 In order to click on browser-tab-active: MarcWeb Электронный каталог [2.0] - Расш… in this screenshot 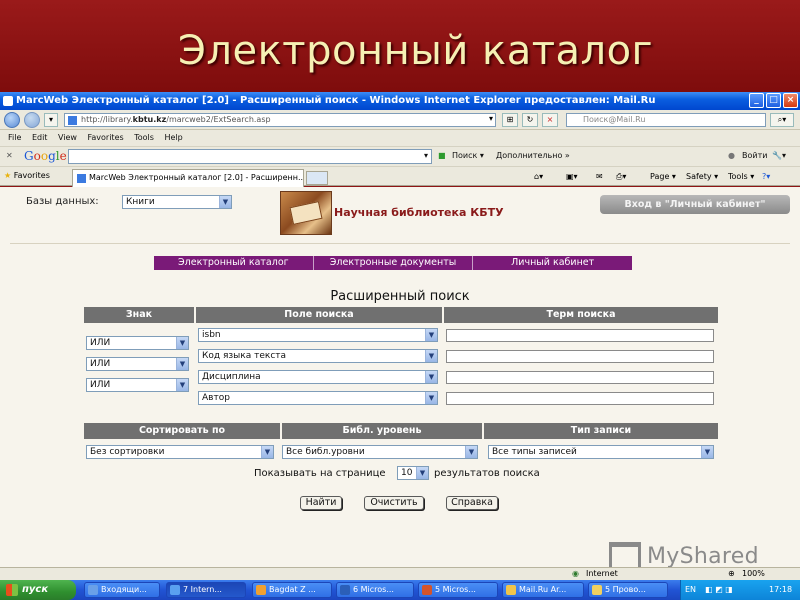, I will do `click(188, 178)`.